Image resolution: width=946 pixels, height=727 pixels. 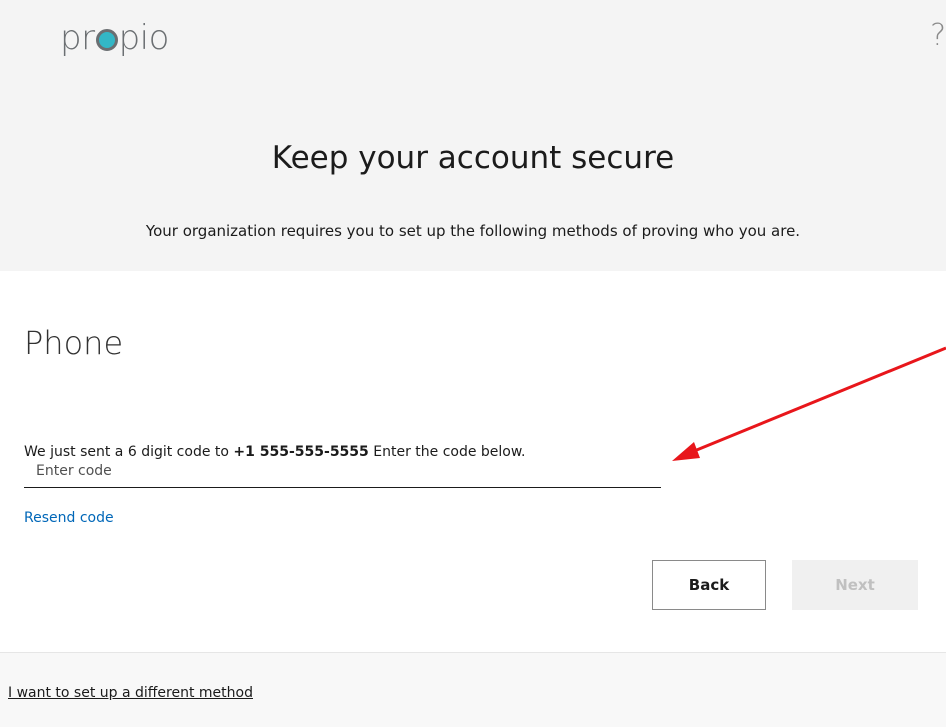 I want to click on logo-text-suffix: pio, so click(x=144, y=38).